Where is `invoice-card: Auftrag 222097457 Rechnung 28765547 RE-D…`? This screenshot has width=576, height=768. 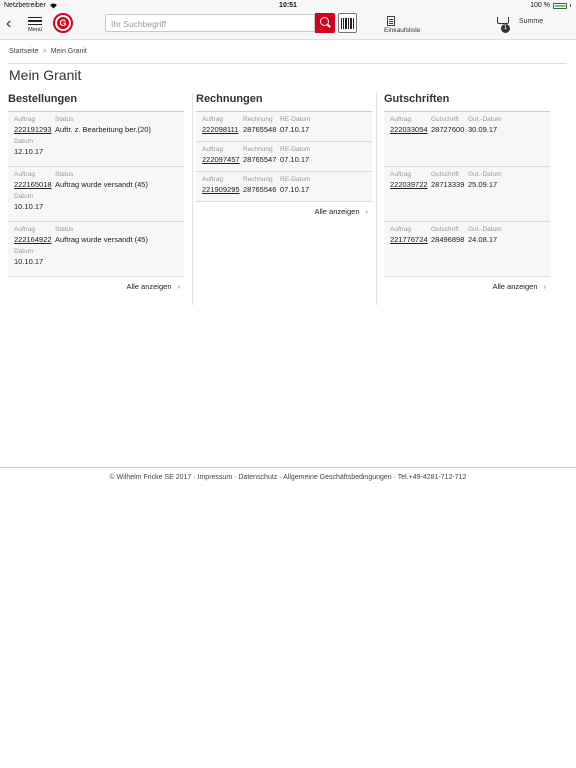
invoice-card: Auftrag 222097457 Rechnung 28765547 RE-D… is located at coordinates (284, 157).